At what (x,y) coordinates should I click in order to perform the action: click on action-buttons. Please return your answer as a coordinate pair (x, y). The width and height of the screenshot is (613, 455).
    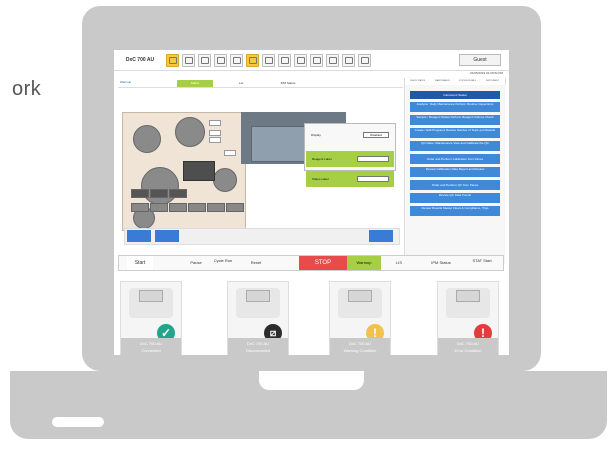
    Looking at the image, I should click on (186, 209).